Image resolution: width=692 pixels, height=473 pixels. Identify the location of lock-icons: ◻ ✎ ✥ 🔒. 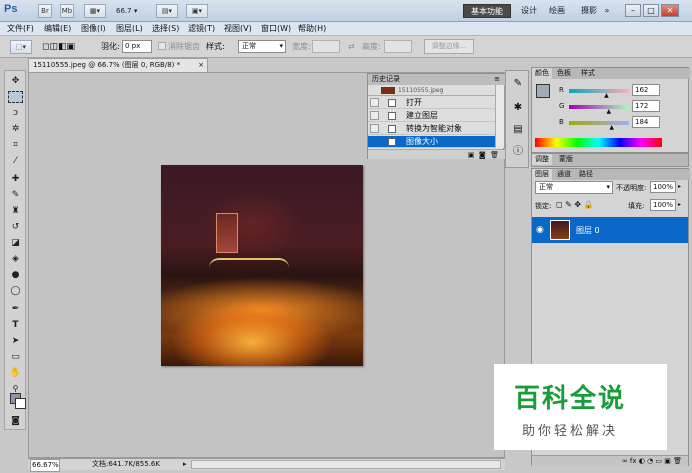
(575, 204).